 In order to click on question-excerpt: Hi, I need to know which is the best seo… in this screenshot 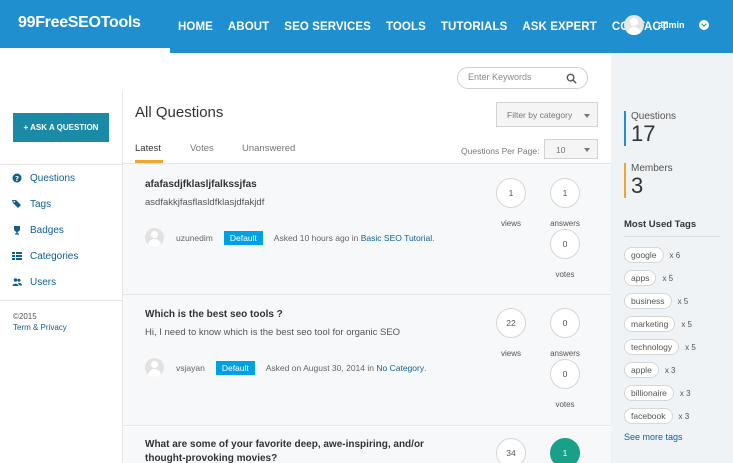, I will do `click(273, 332)`.